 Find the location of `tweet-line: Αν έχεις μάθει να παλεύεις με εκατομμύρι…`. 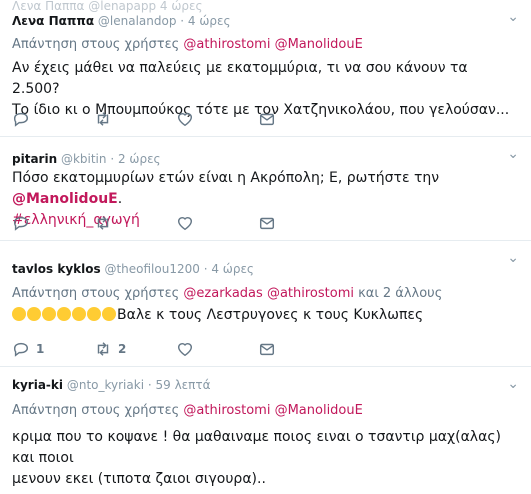

tweet-line: Αν έχεις μάθει να παλεύεις με εκατομμύρι… is located at coordinates (240, 78).